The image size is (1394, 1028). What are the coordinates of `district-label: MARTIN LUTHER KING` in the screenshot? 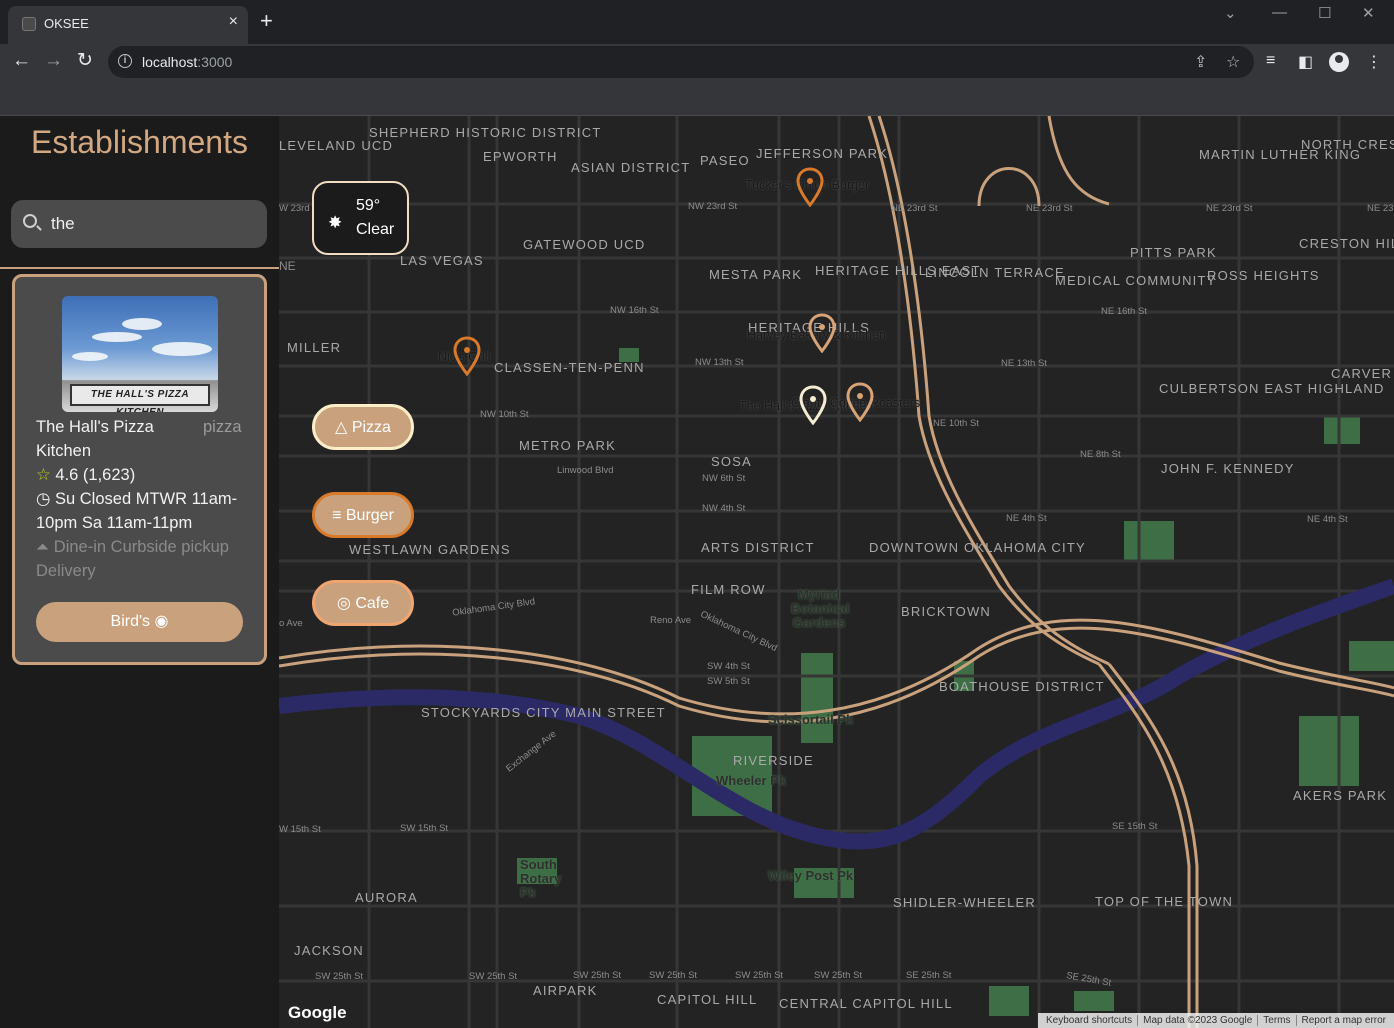 It's located at (1280, 154).